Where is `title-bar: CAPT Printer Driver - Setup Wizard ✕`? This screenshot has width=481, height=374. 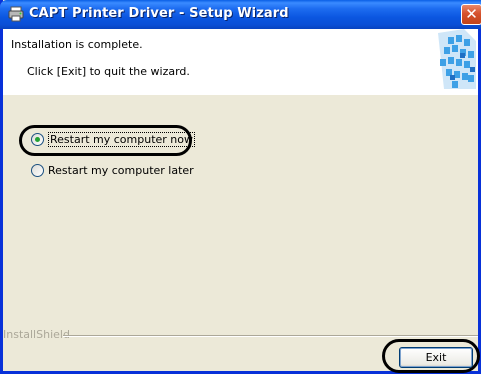 title-bar: CAPT Printer Driver - Setup Wizard ✕ is located at coordinates (240, 14).